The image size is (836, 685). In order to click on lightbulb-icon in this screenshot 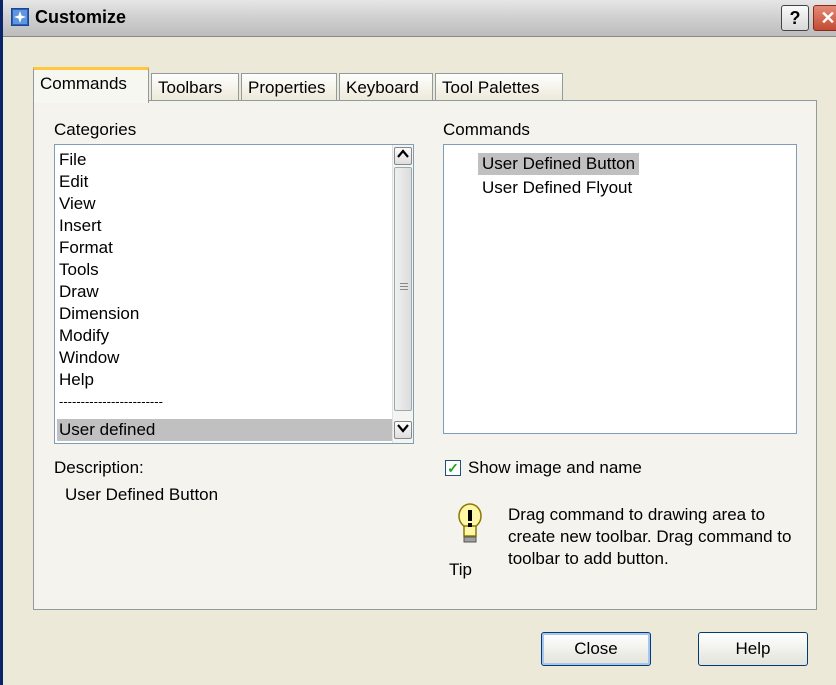, I will do `click(470, 523)`.